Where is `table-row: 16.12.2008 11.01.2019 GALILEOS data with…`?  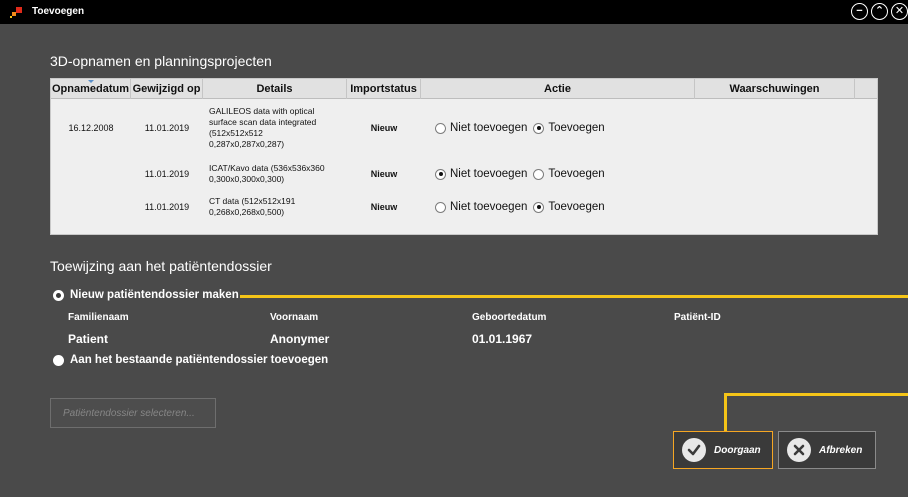
table-row: 16.12.2008 11.01.2019 GALILEOS data with… is located at coordinates (373, 128).